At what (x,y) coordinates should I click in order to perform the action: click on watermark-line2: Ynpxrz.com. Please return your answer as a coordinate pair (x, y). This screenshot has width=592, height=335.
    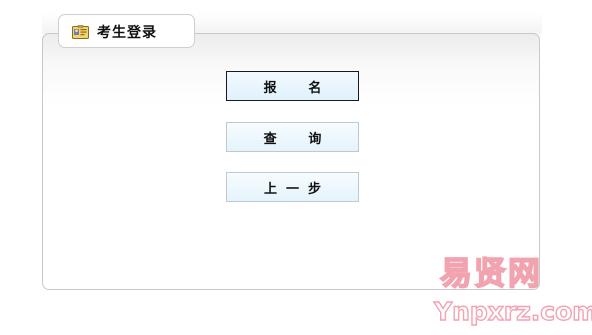
    Looking at the image, I should click on (512, 311).